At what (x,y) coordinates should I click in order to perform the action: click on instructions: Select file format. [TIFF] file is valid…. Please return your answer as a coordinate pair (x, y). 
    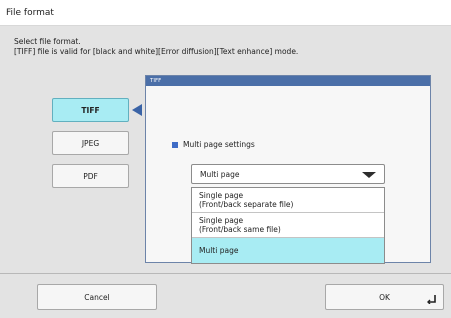
    Looking at the image, I should click on (156, 46).